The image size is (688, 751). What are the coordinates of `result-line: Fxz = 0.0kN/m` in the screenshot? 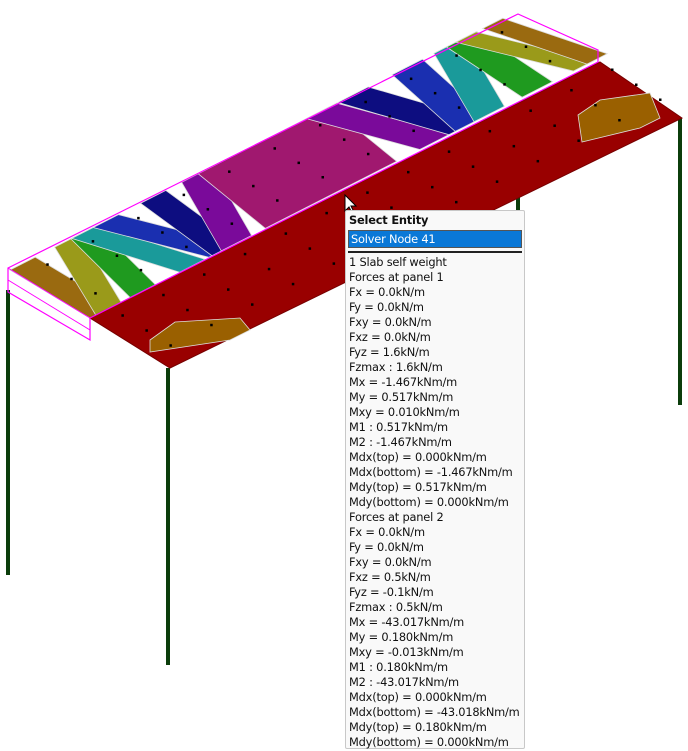 It's located at (390, 337).